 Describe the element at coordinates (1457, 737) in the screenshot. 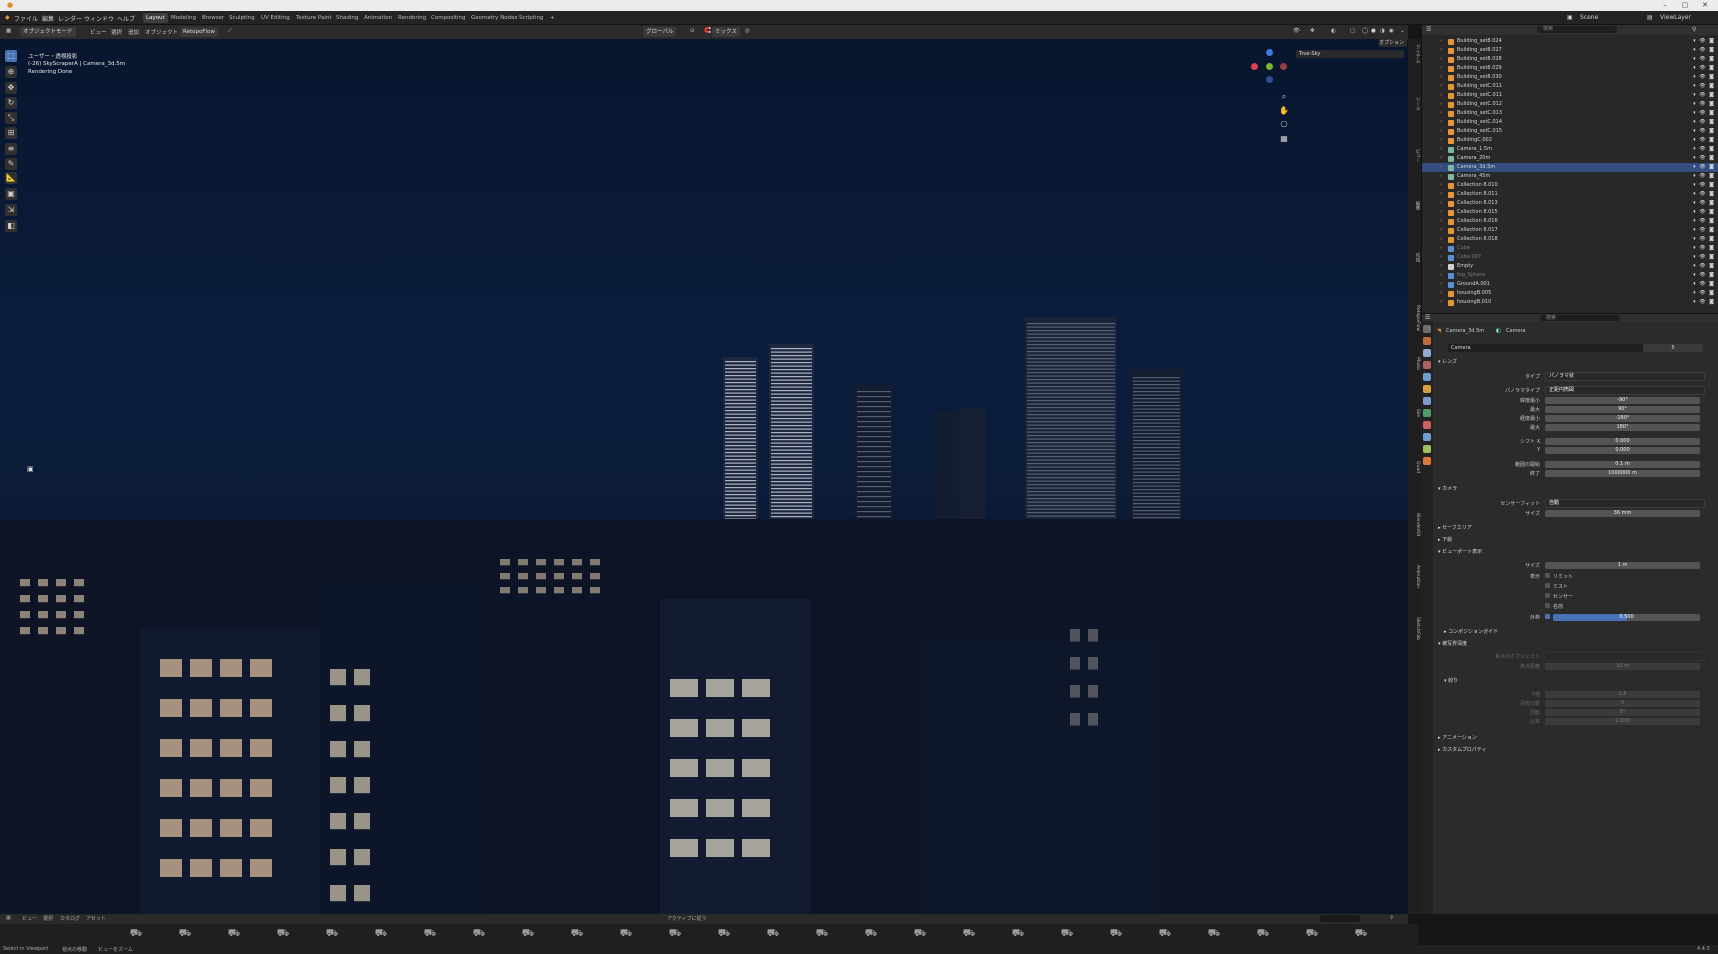

I see `section-animation: ▸ アニメーション` at that location.